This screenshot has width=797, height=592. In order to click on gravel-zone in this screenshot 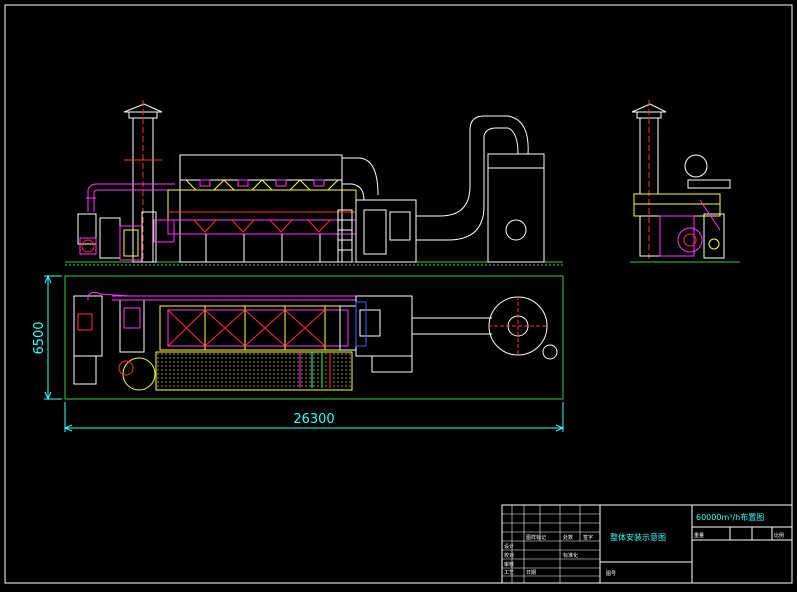, I will do `click(254, 371)`.